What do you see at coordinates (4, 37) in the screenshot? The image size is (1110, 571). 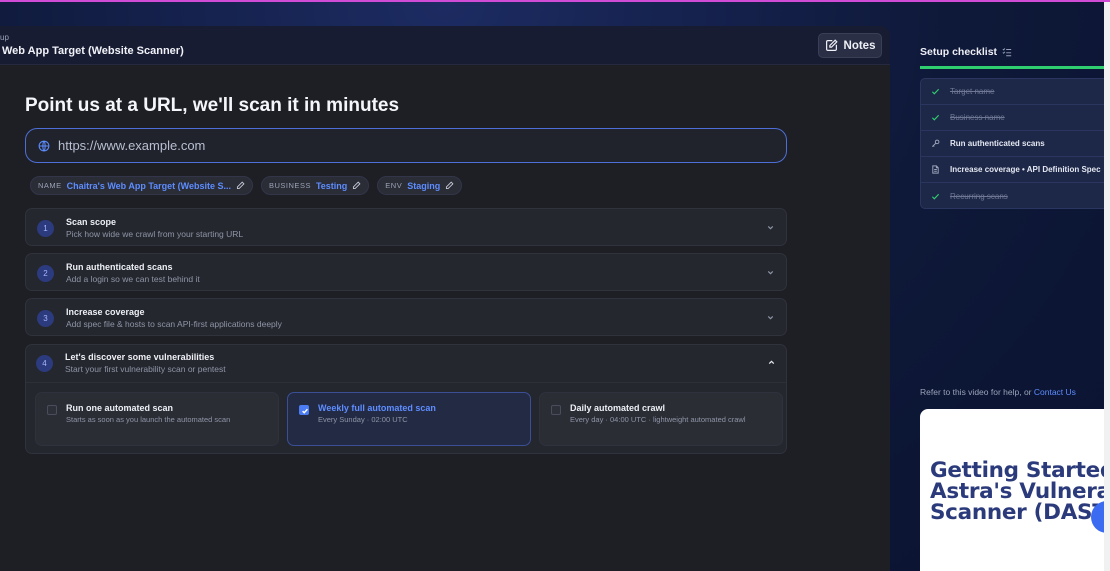 I see `breadcrumb: up` at bounding box center [4, 37].